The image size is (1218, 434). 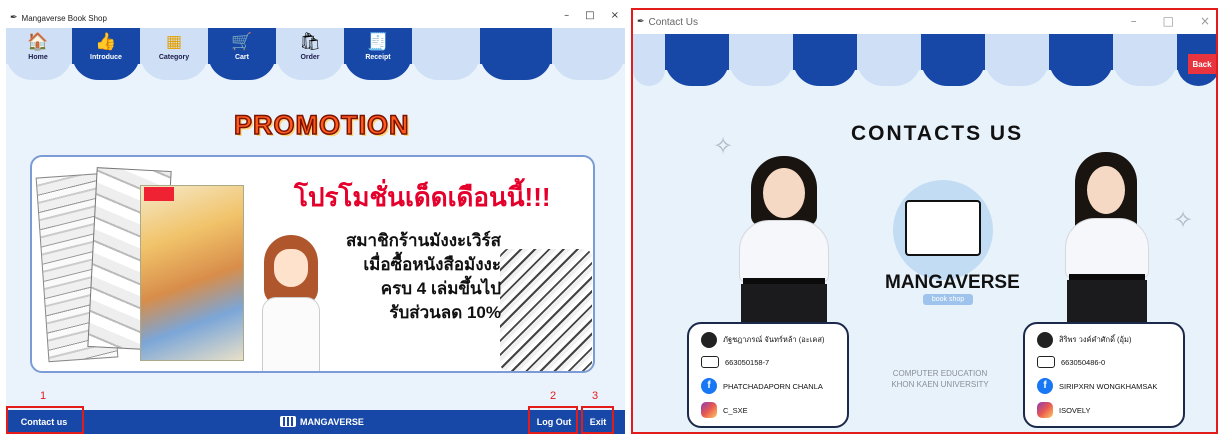 I want to click on nav-order-button: 🛍 Order, so click(x=310, y=46).